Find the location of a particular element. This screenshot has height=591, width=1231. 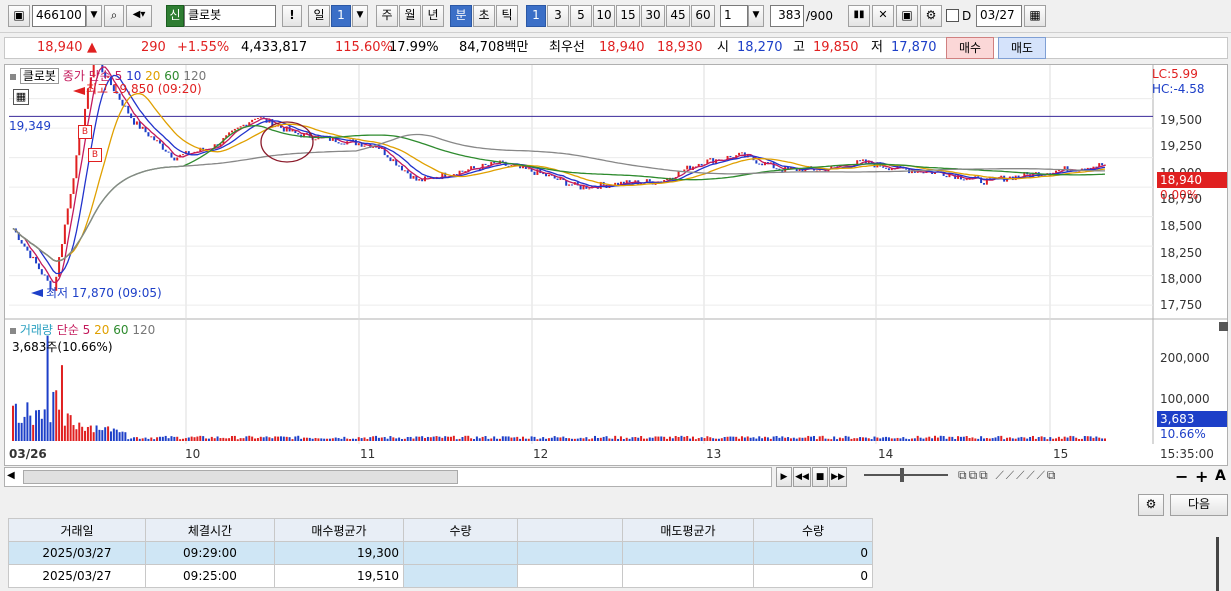

speaker-icon: ◀▾ is located at coordinates (139, 16).